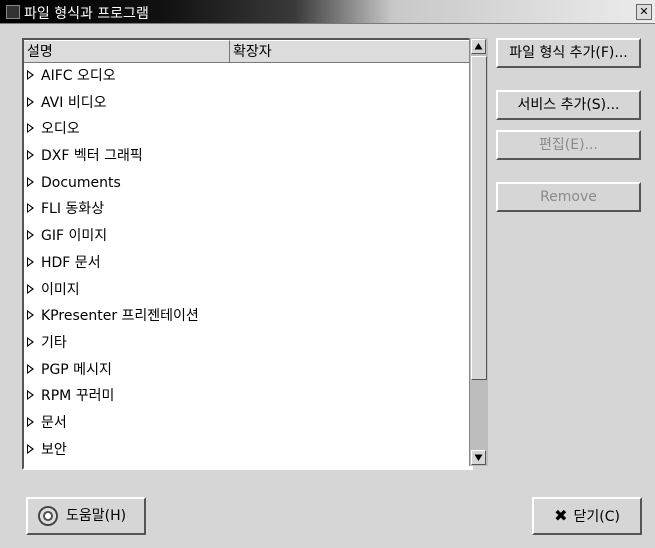 The width and height of the screenshot is (655, 548). I want to click on list-item: FLI 동화상, so click(247, 209).